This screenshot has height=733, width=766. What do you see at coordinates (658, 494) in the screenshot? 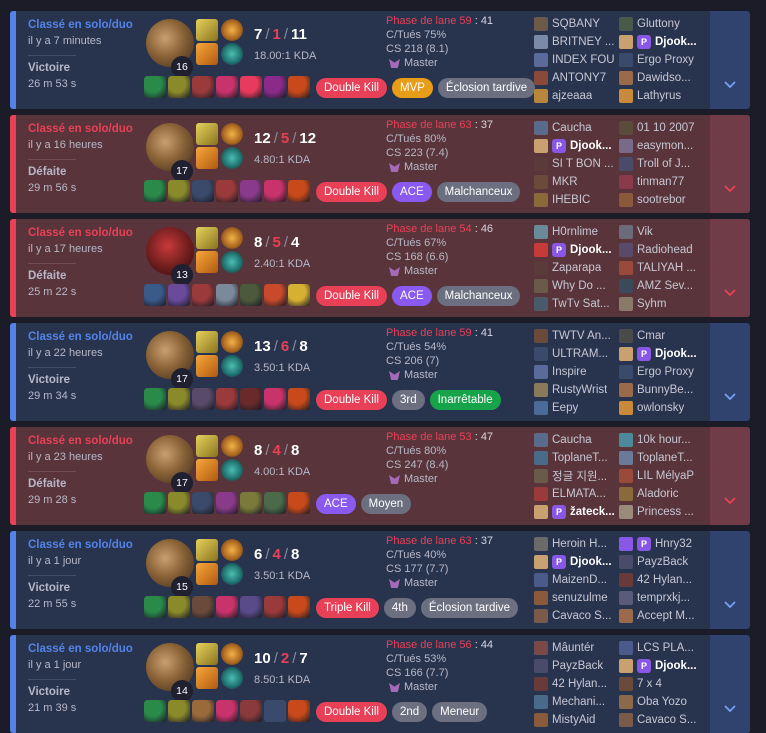
I see `player-name: Aladoric` at bounding box center [658, 494].